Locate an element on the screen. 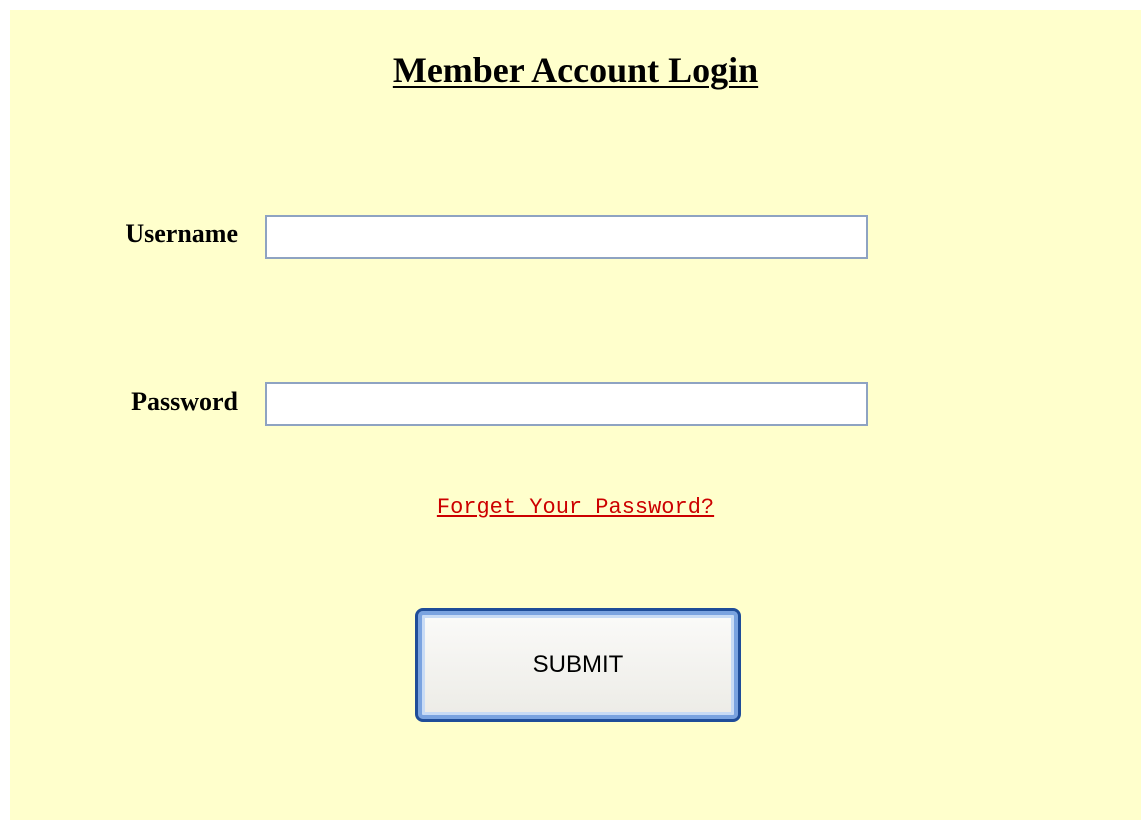 This screenshot has height=820, width=1141. password-input is located at coordinates (566, 404).